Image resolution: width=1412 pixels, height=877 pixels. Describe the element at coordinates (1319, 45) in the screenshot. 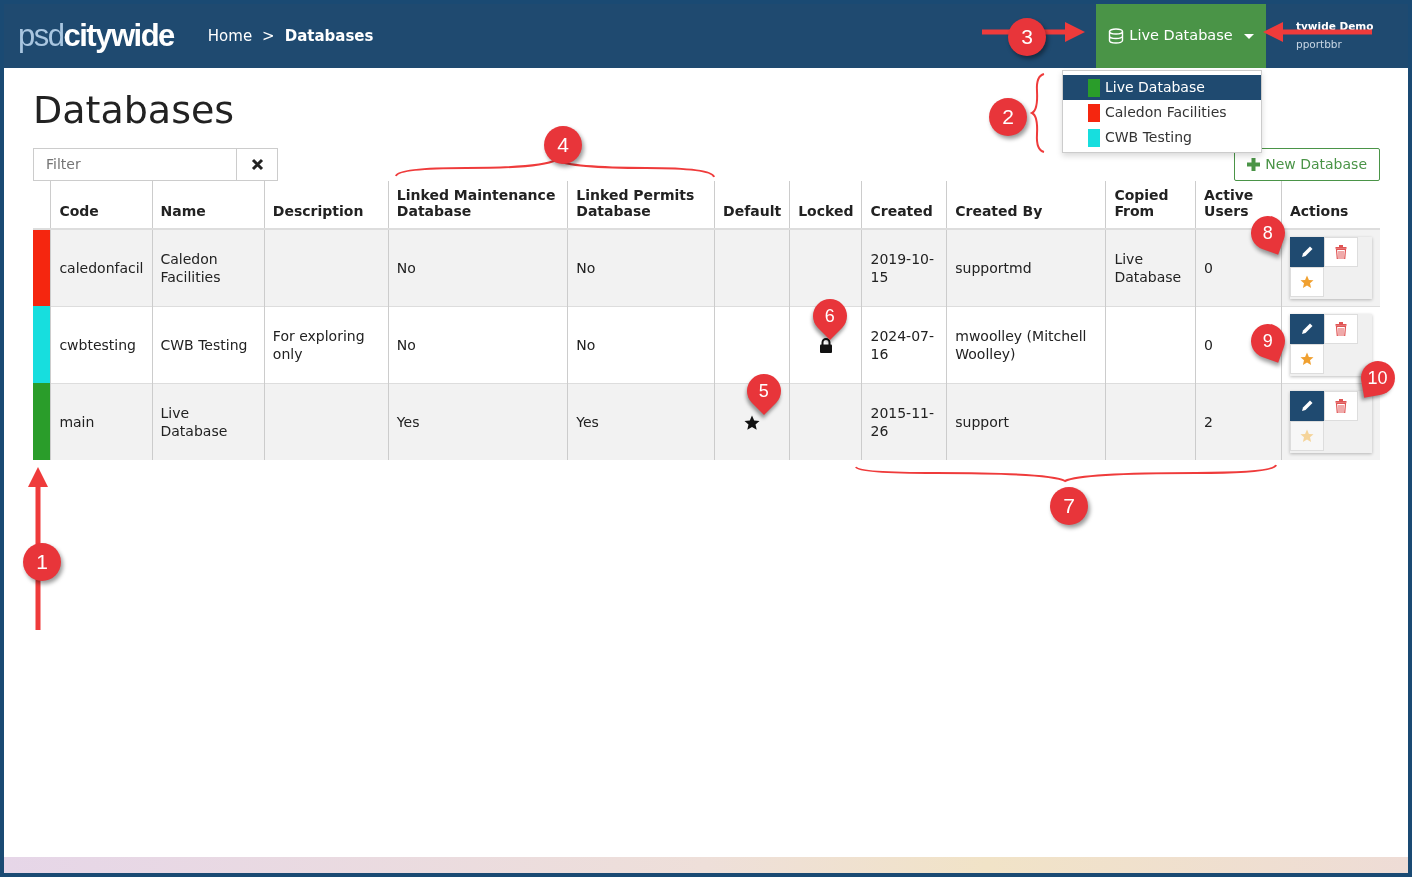

I see `user-login: pportbbr` at that location.